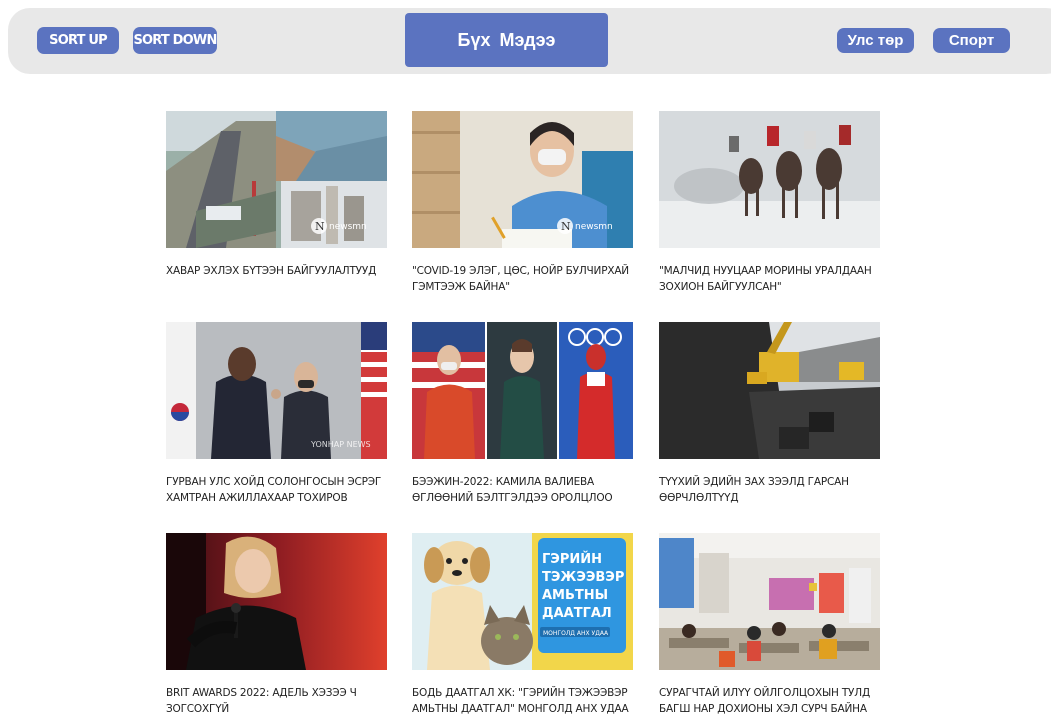 Image resolution: width=1051 pixels, height=717 pixels. What do you see at coordinates (875, 40) in the screenshot?
I see `politics-category-button: Улс төр` at bounding box center [875, 40].